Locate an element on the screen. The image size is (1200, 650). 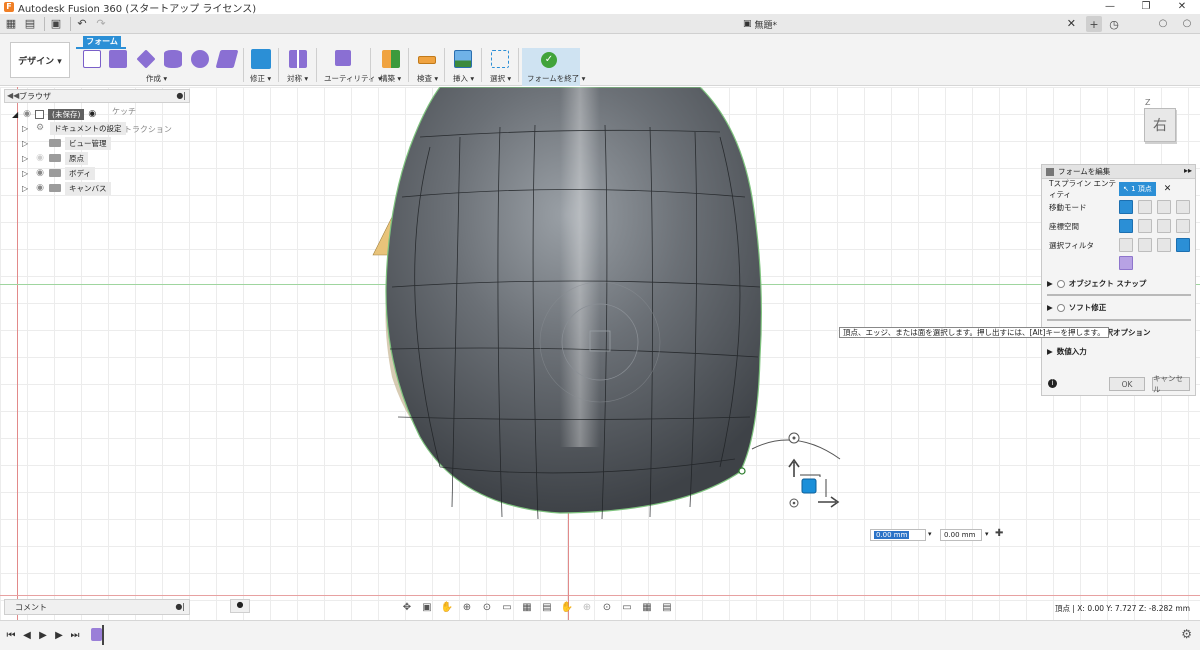
magnifier-icon: ⊙ is located at coordinates (607, 607).